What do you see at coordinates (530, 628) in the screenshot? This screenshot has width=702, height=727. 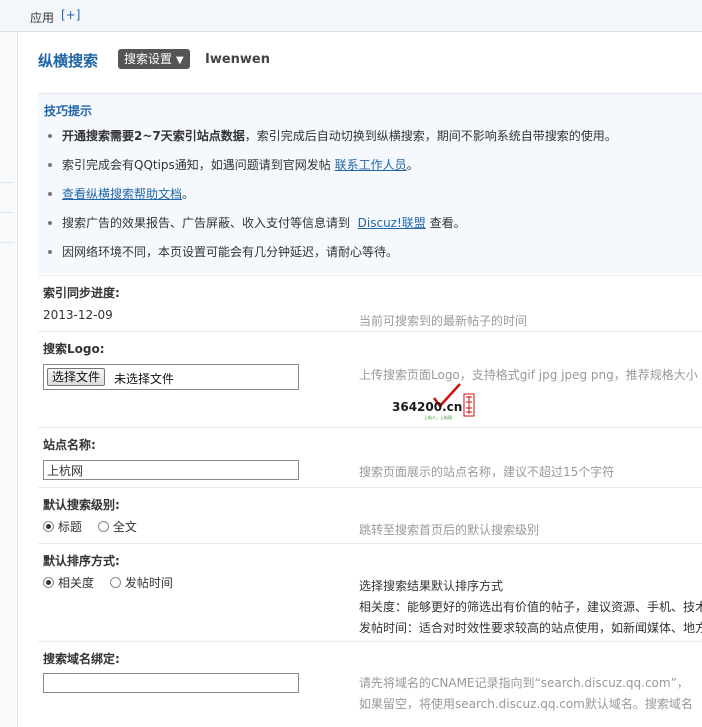 I see `sort-desc-time: 发帖时间：适合对时效性要求较高的站点使用，如新闻媒体、地方` at bounding box center [530, 628].